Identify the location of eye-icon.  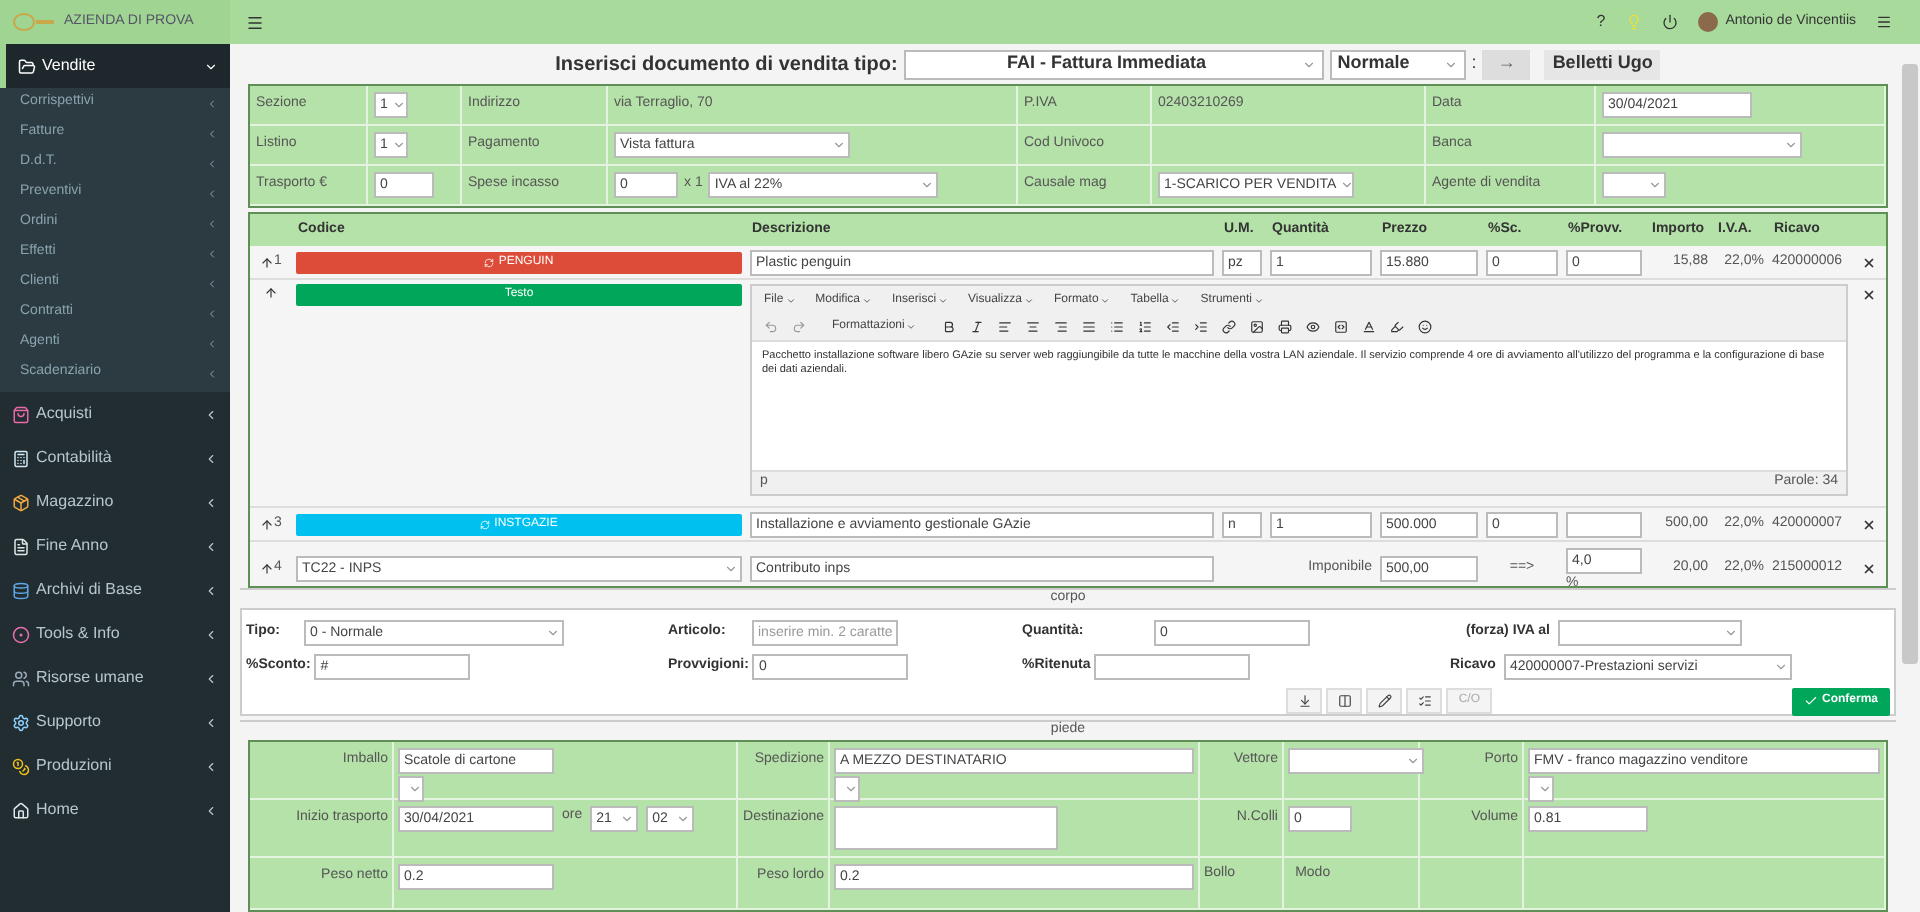
(1313, 327).